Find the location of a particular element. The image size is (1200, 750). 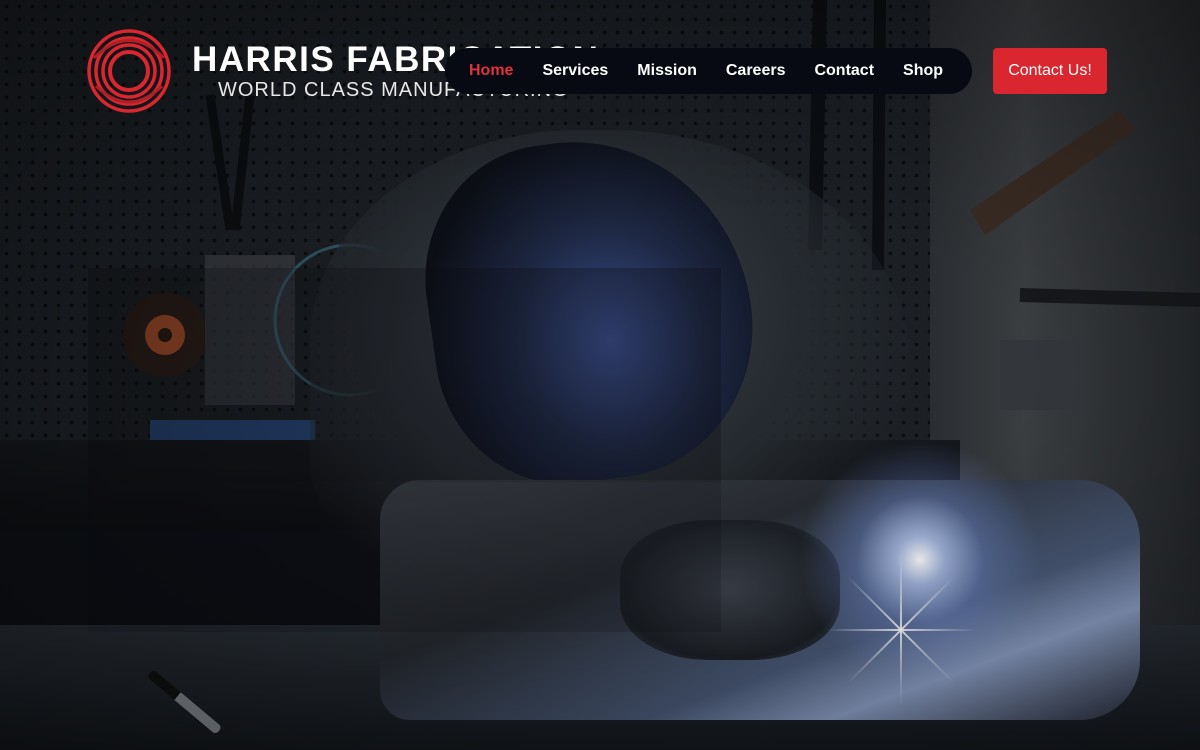

nav-item-mission: Mission is located at coordinates (667, 71).